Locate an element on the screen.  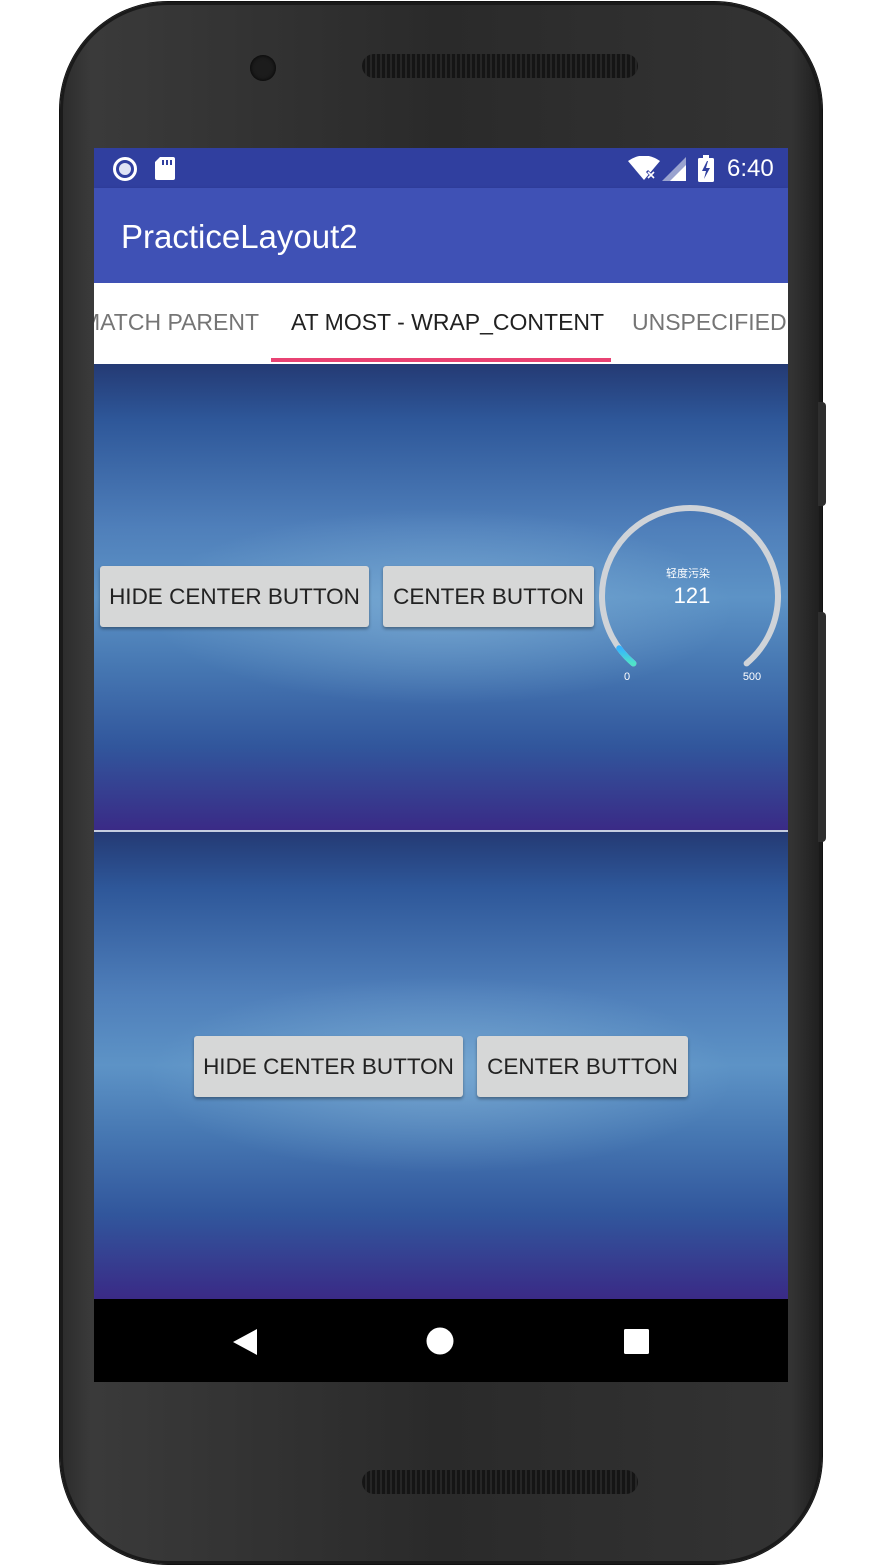
tab-unspecified: UNSPECIFIED - is located at coordinates (710, 323).